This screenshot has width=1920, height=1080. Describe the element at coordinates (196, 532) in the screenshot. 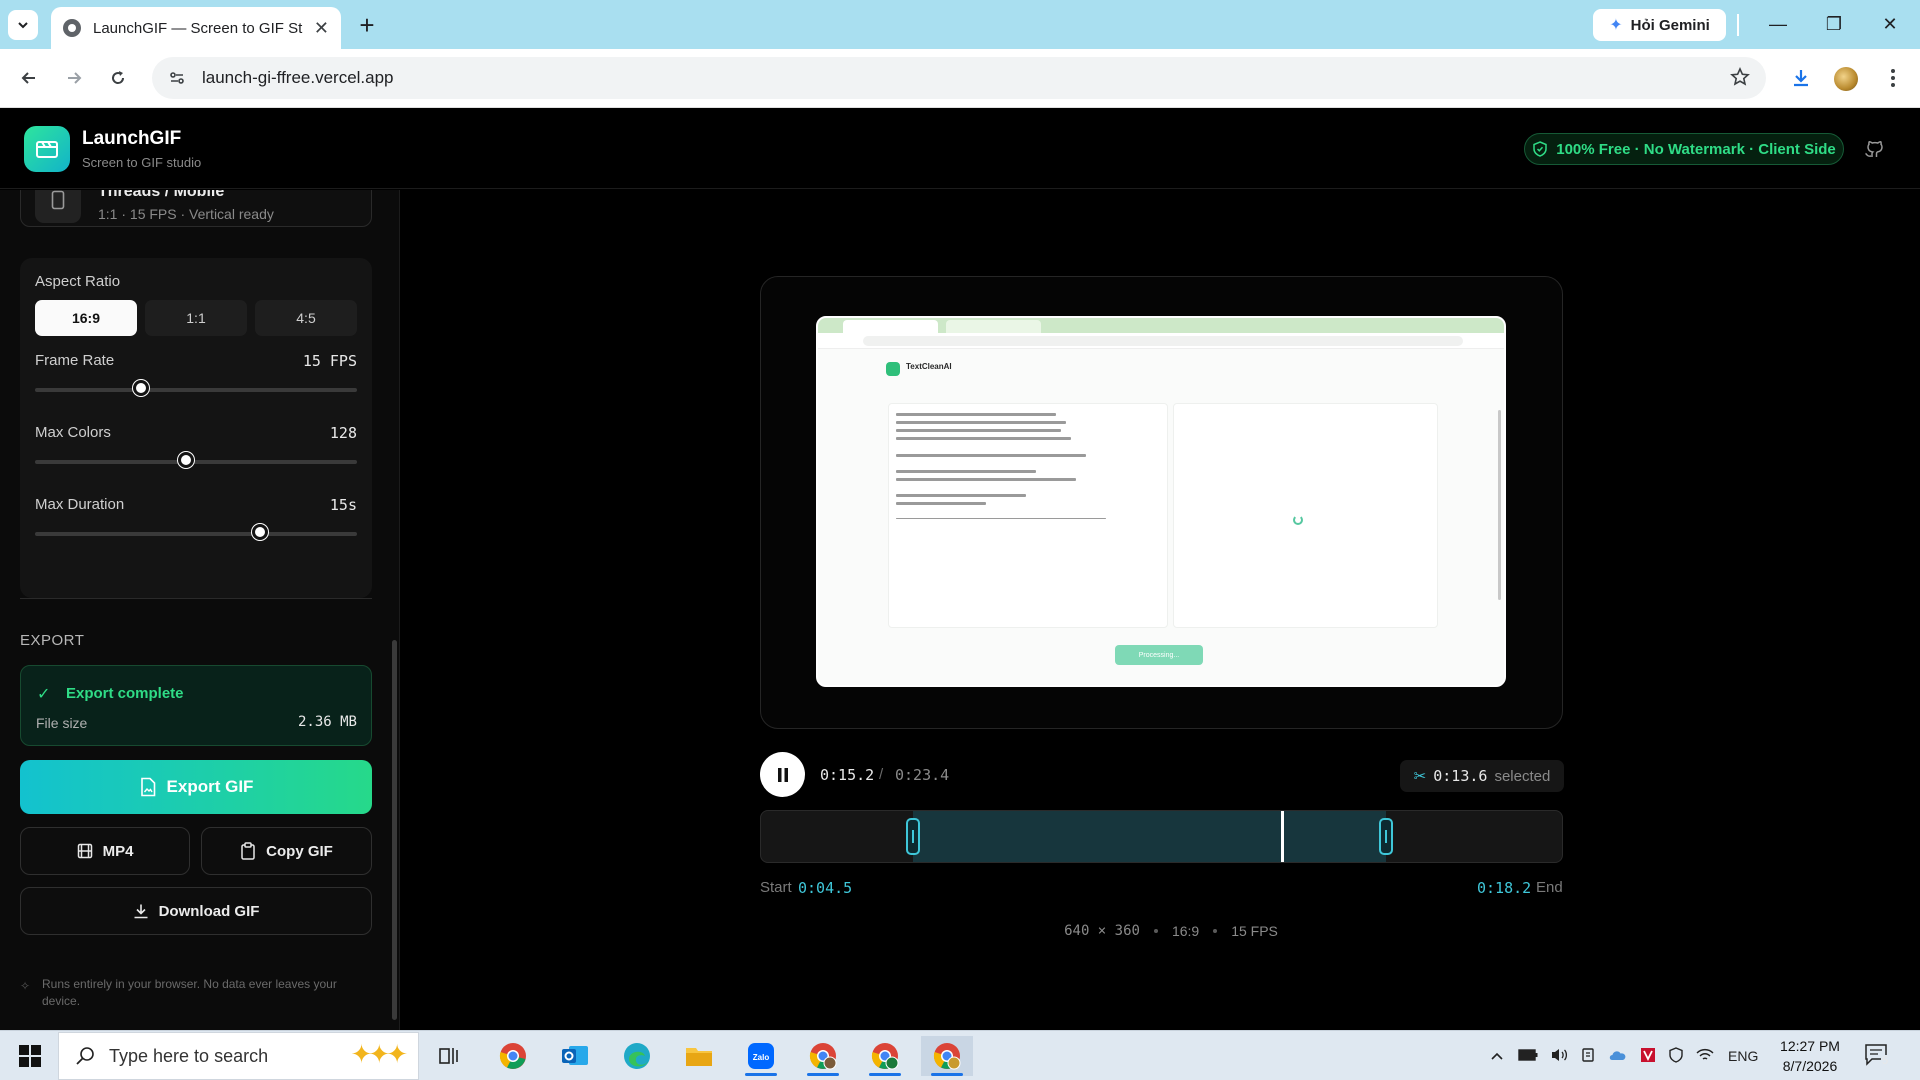

I see `max-duration-slider` at that location.